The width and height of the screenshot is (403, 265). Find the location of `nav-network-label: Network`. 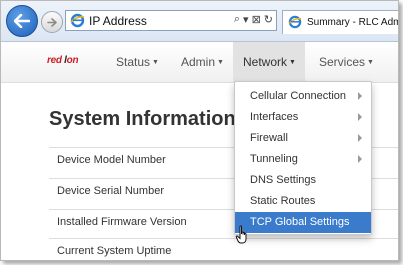

nav-network-label: Network is located at coordinates (265, 62).